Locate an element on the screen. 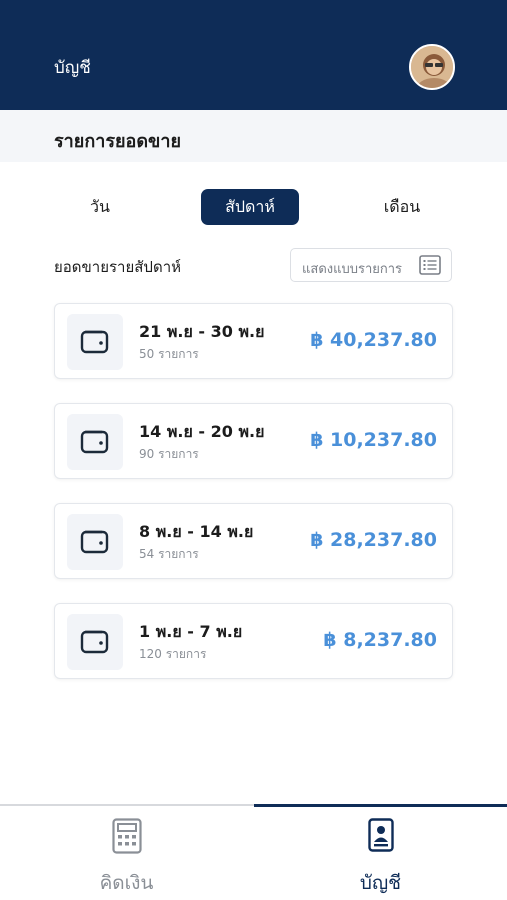 This screenshot has height=900, width=507. page-title: รายการยอดขาย is located at coordinates (118, 141).